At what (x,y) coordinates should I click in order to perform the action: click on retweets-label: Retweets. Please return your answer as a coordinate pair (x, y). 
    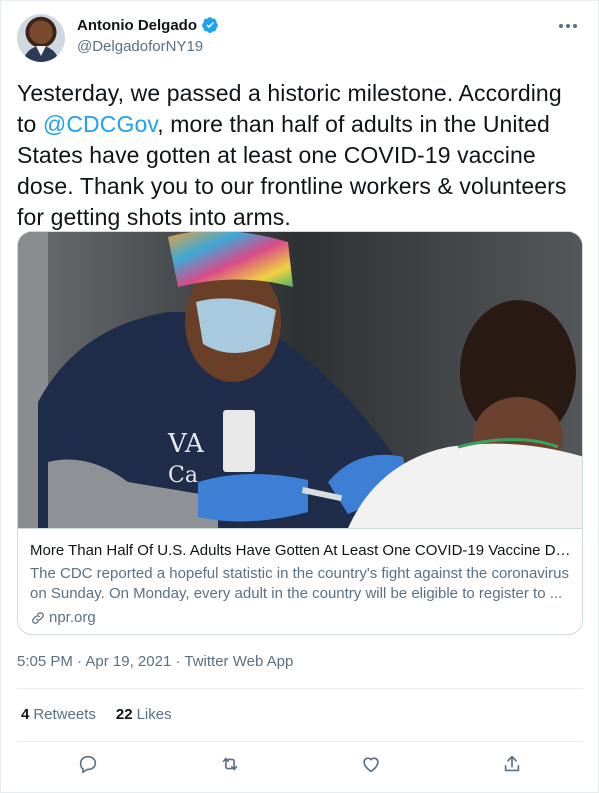
    Looking at the image, I should click on (64, 714).